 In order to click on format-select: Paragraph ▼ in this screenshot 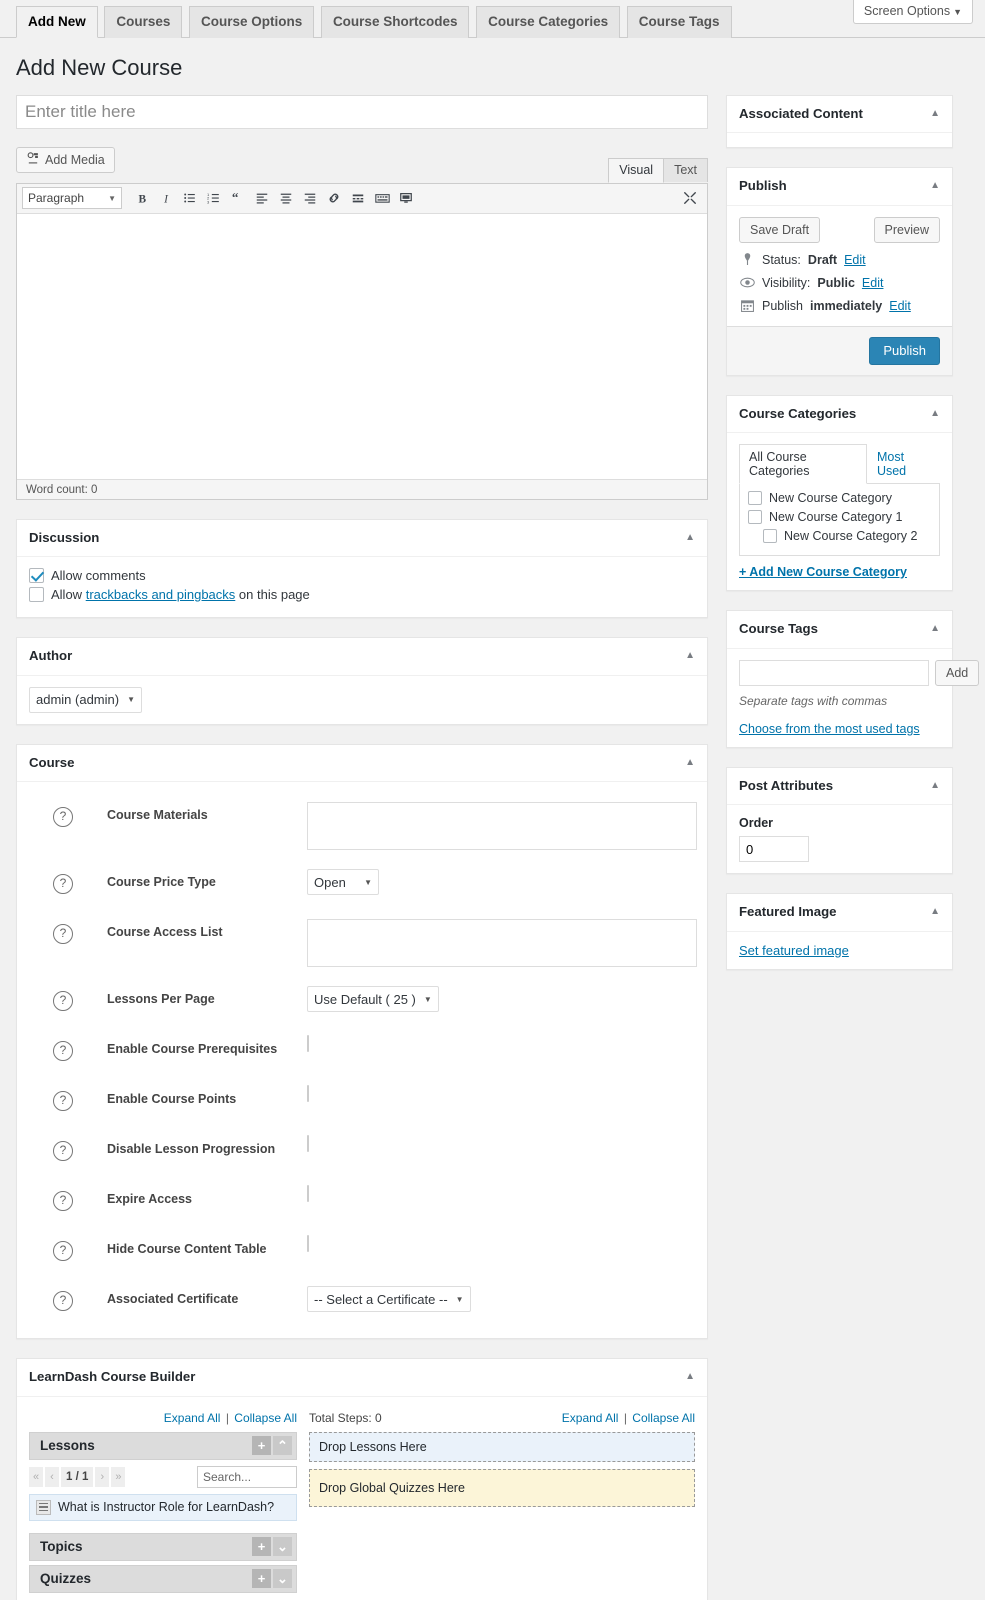, I will do `click(72, 198)`.